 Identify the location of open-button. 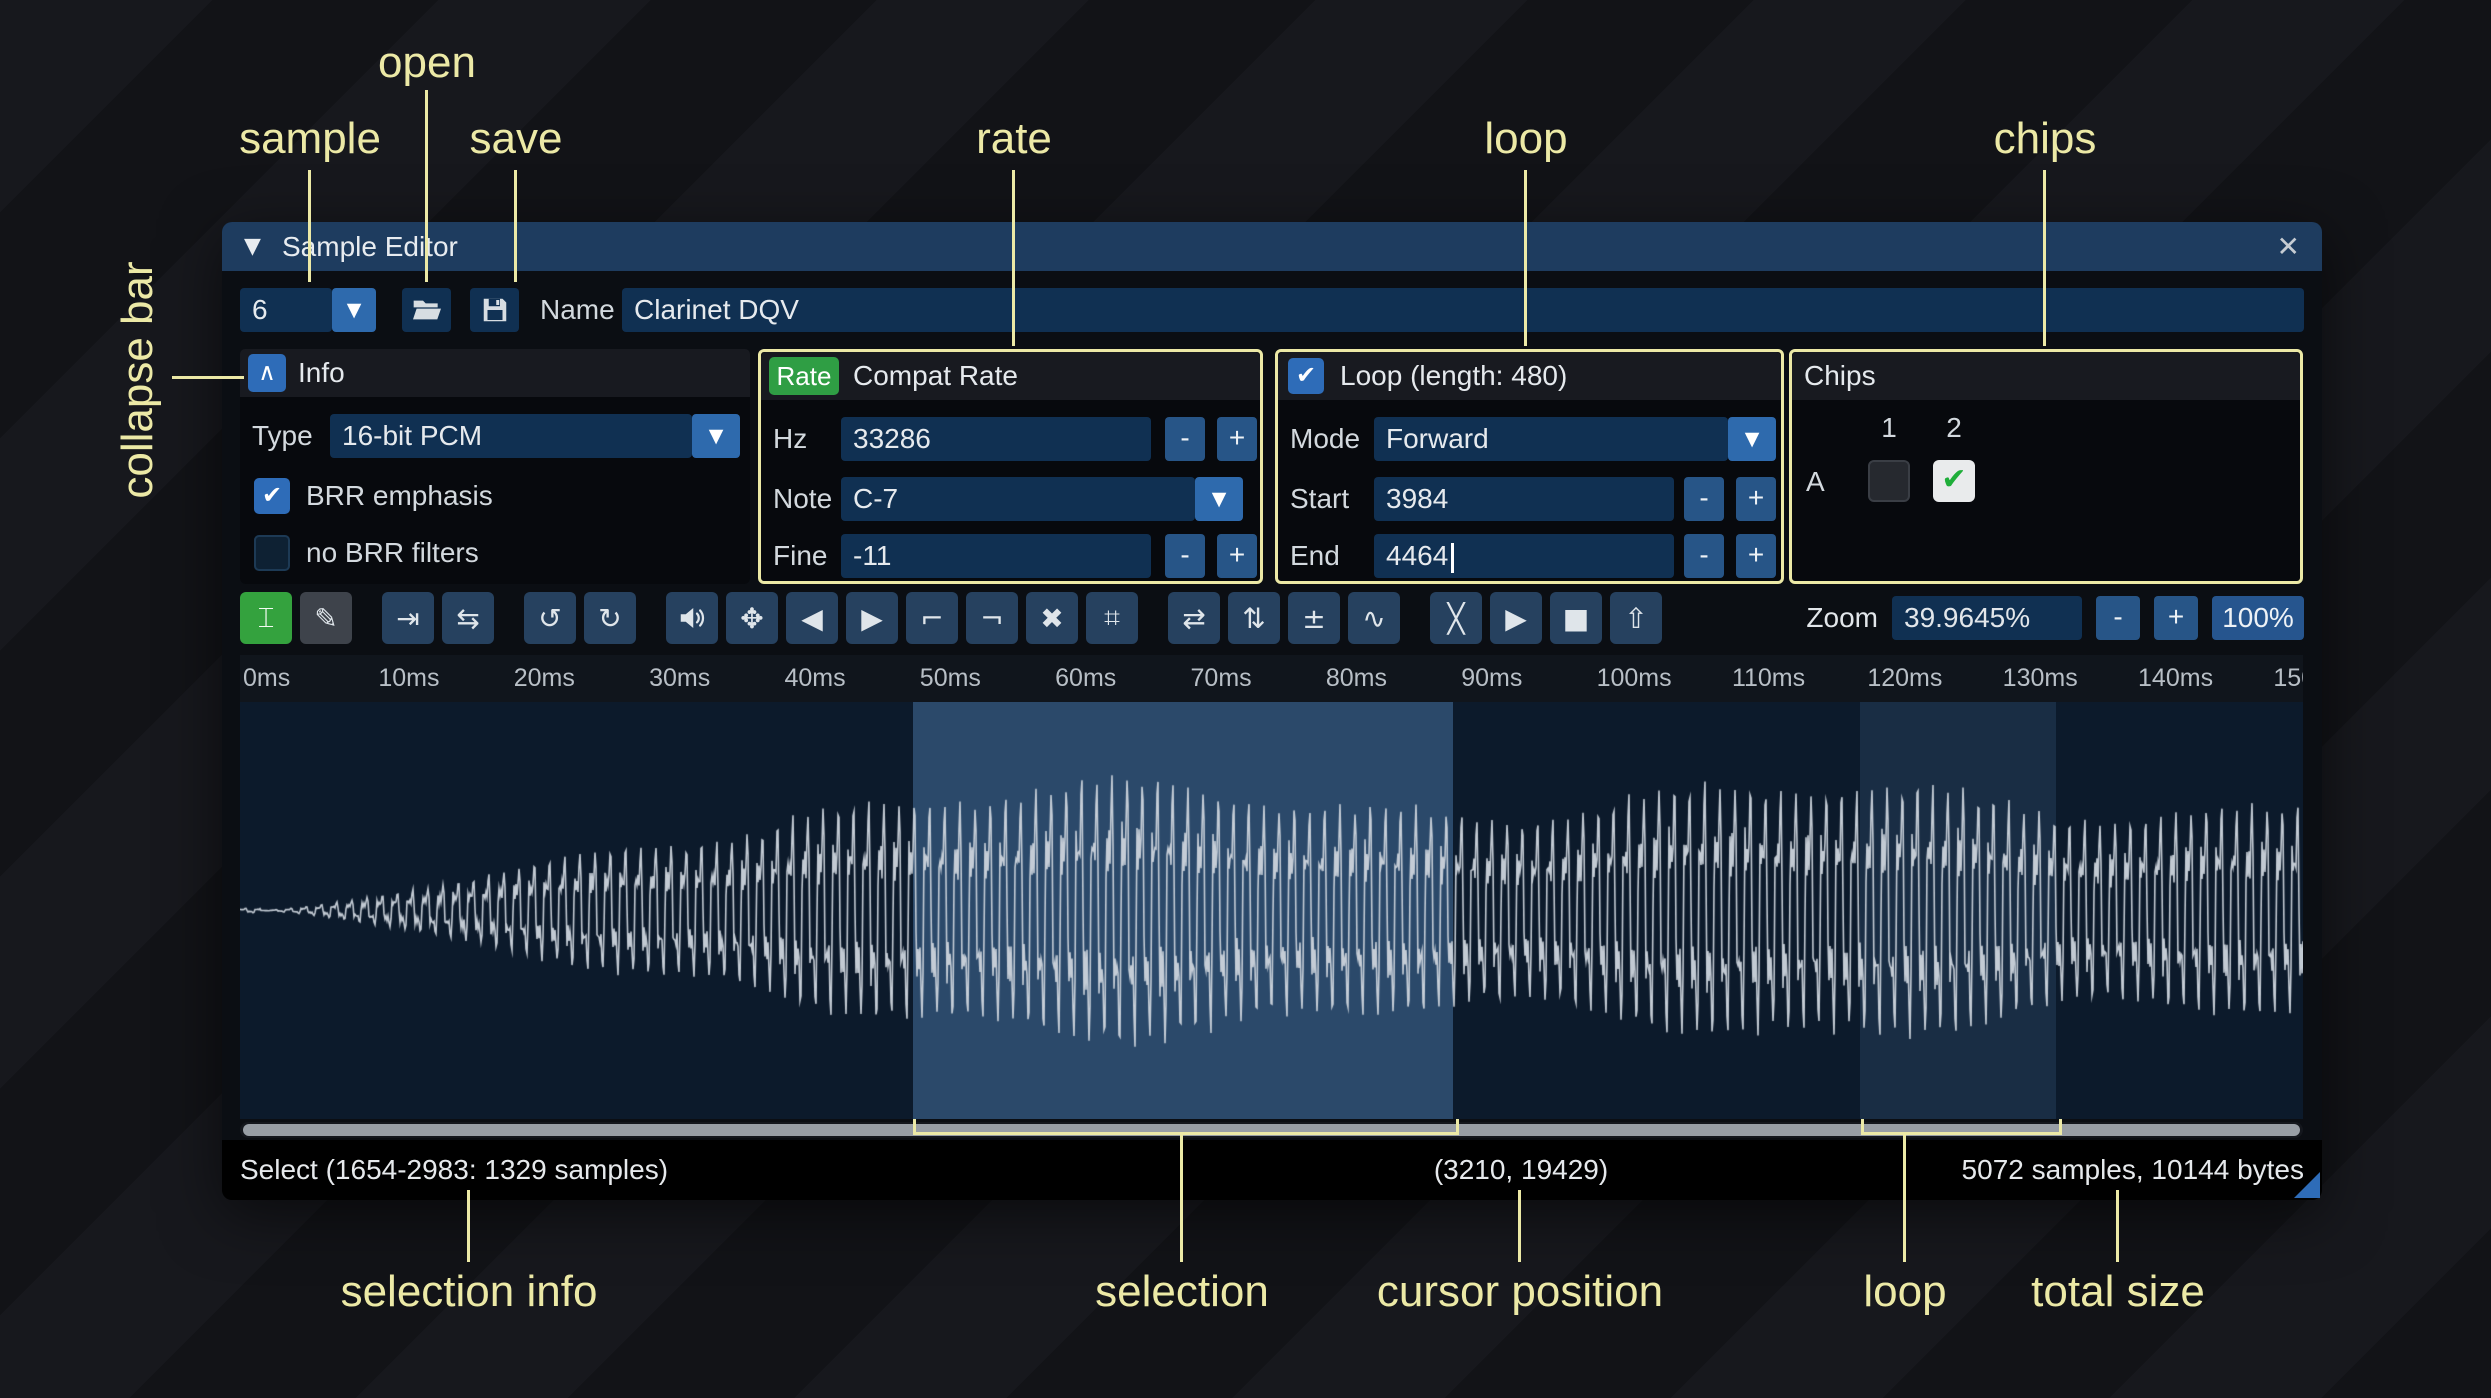
(426, 310).